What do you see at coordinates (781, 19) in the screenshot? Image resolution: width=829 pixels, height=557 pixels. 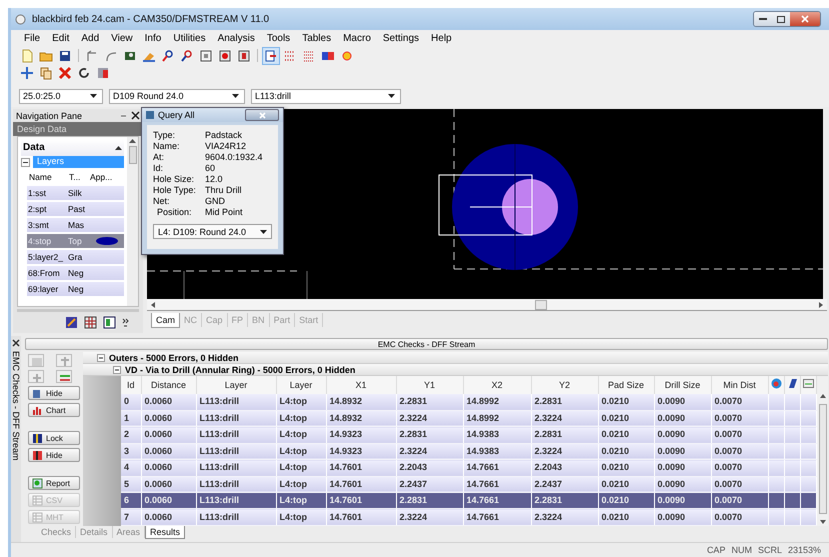 I see `maximize-button` at bounding box center [781, 19].